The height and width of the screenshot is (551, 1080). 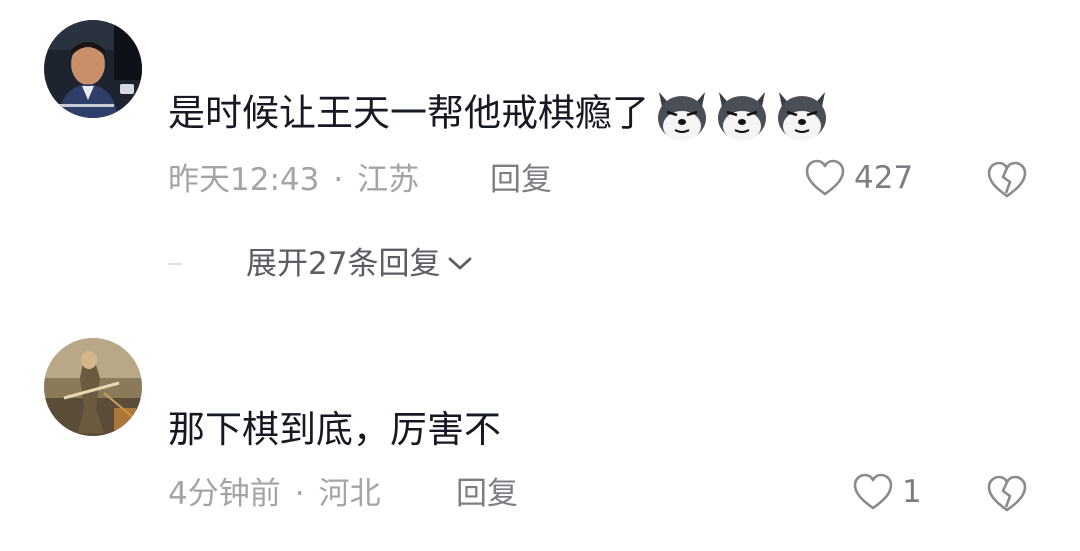 I want to click on expand-replies-button: 展开27条回复, so click(x=360, y=264).